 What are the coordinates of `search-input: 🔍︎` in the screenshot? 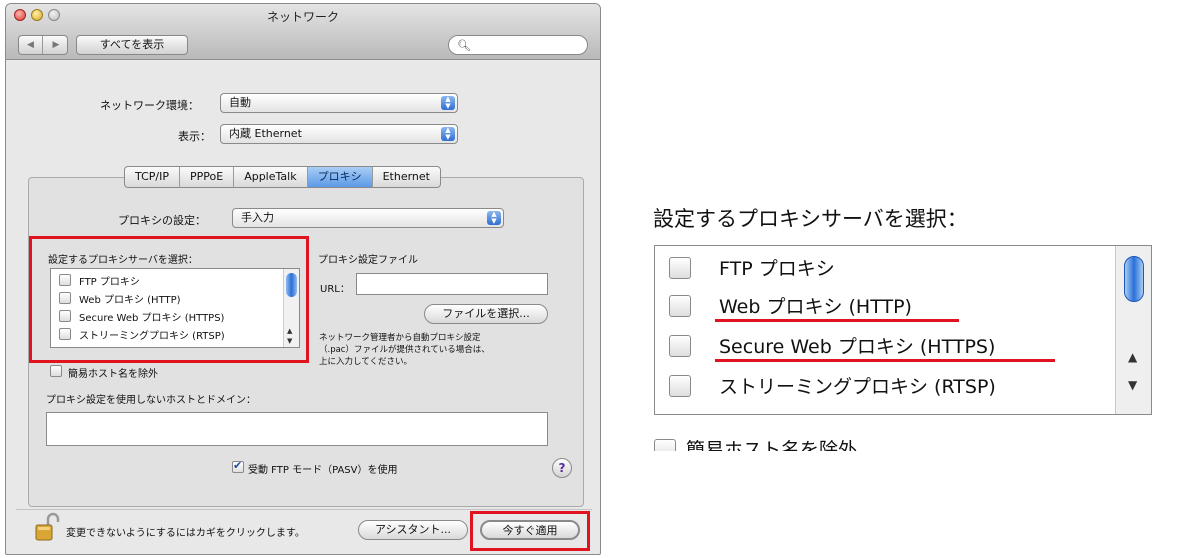 It's located at (518, 45).